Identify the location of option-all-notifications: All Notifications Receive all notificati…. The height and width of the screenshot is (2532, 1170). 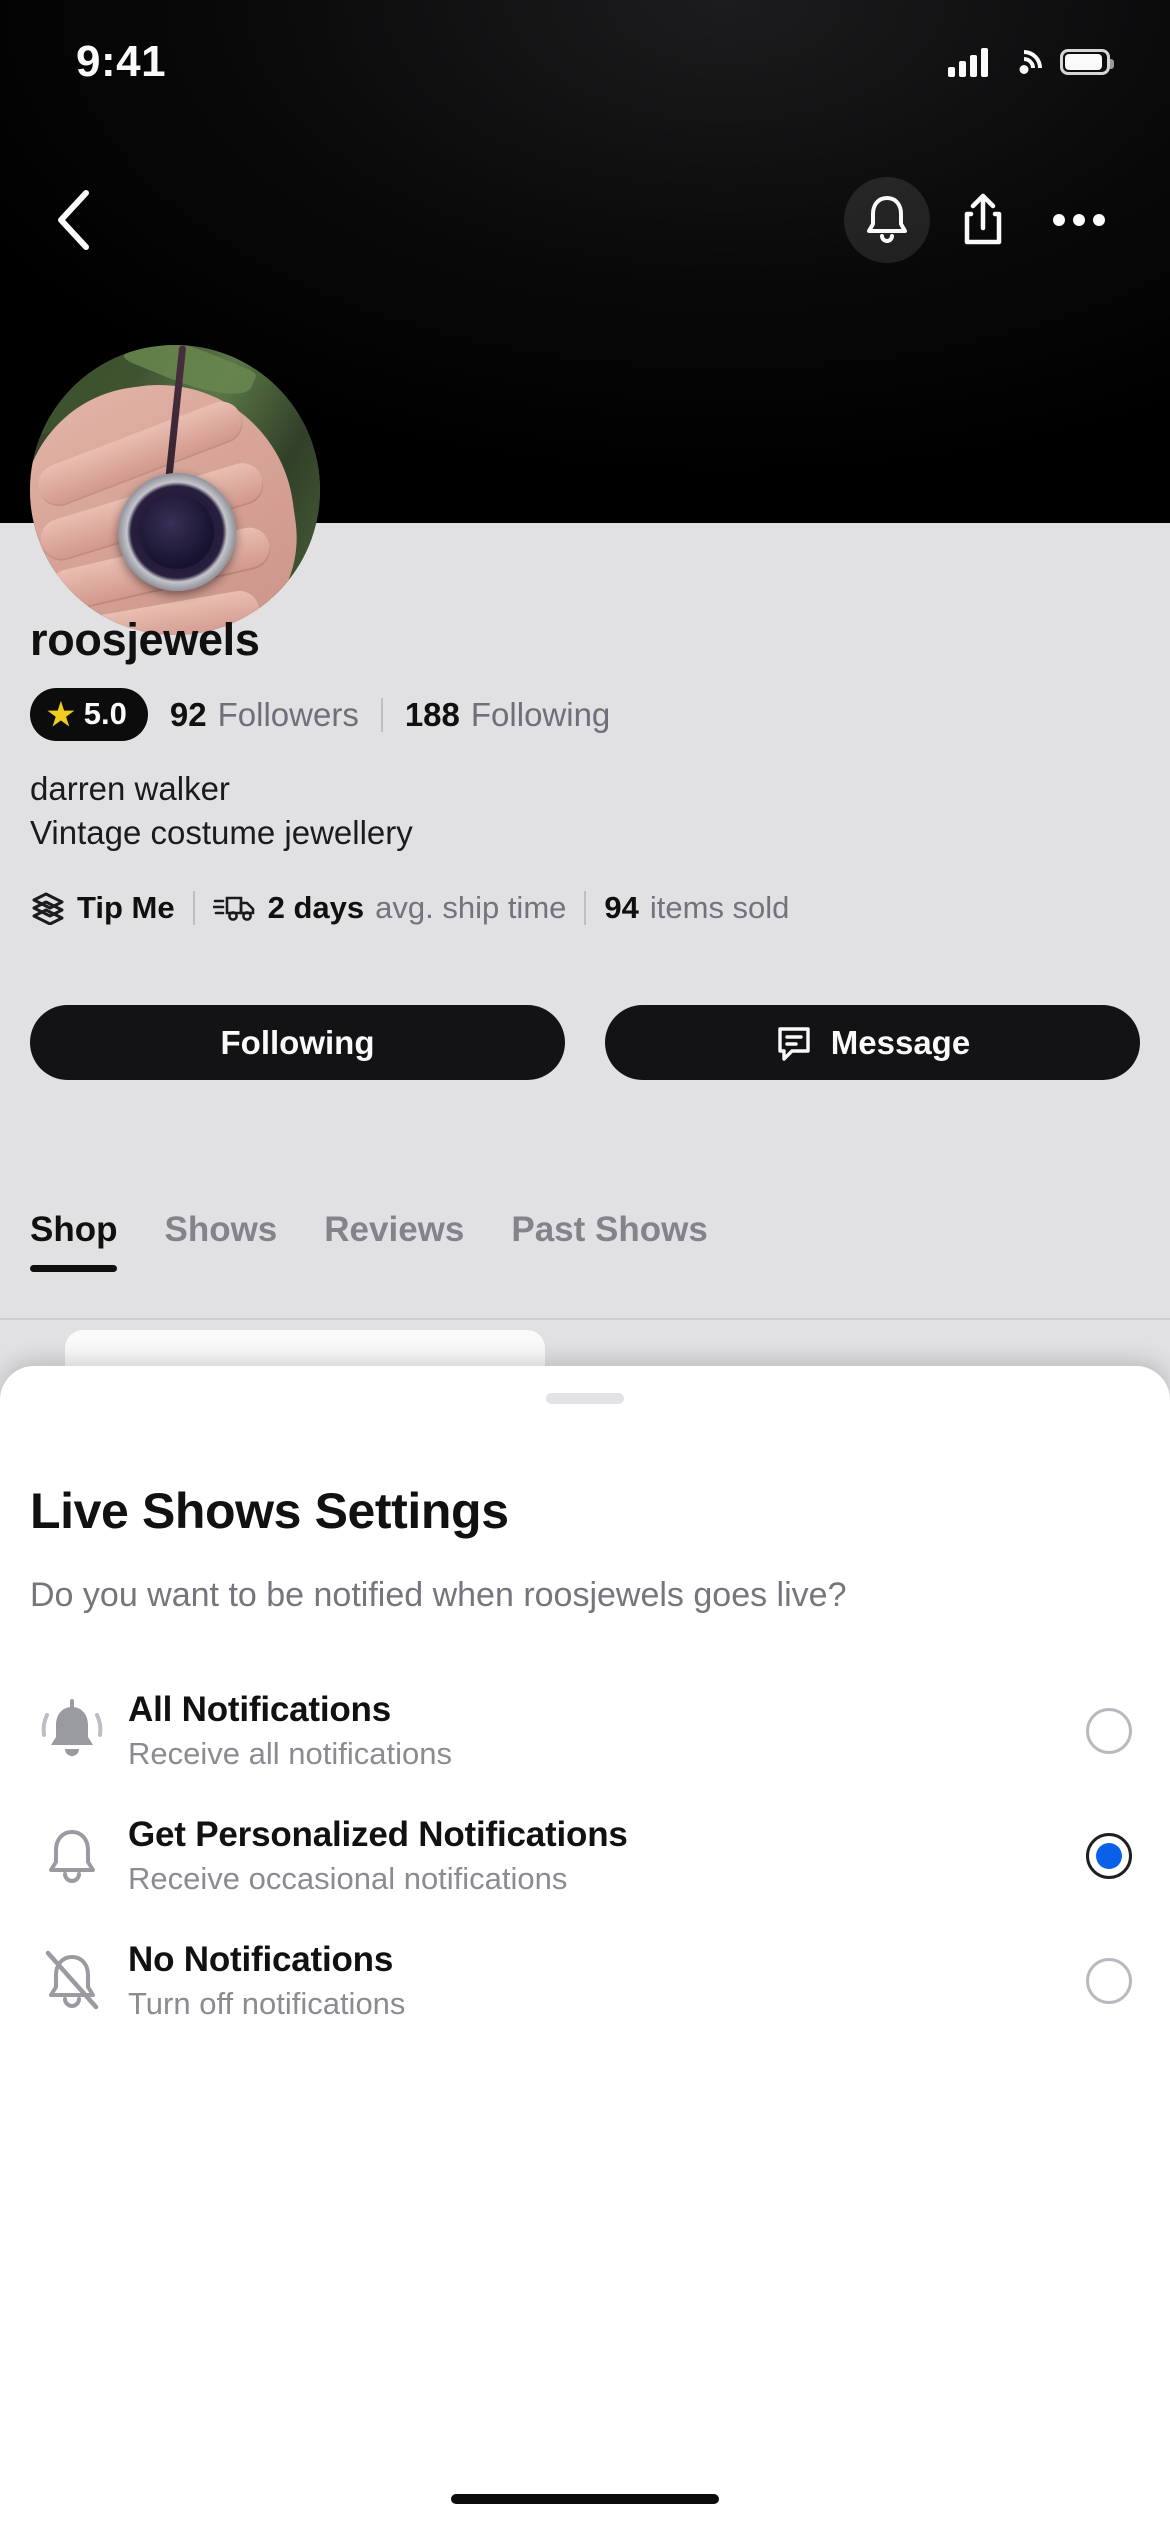
(585, 1730).